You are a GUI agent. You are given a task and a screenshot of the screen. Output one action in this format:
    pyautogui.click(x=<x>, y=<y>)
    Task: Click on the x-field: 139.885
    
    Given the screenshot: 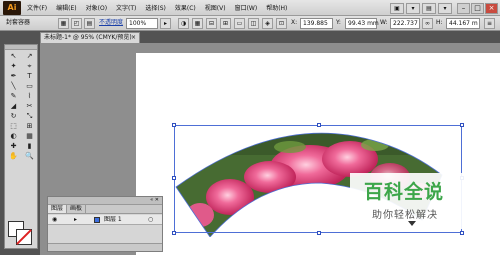 What is the action you would take?
    pyautogui.click(x=316, y=23)
    